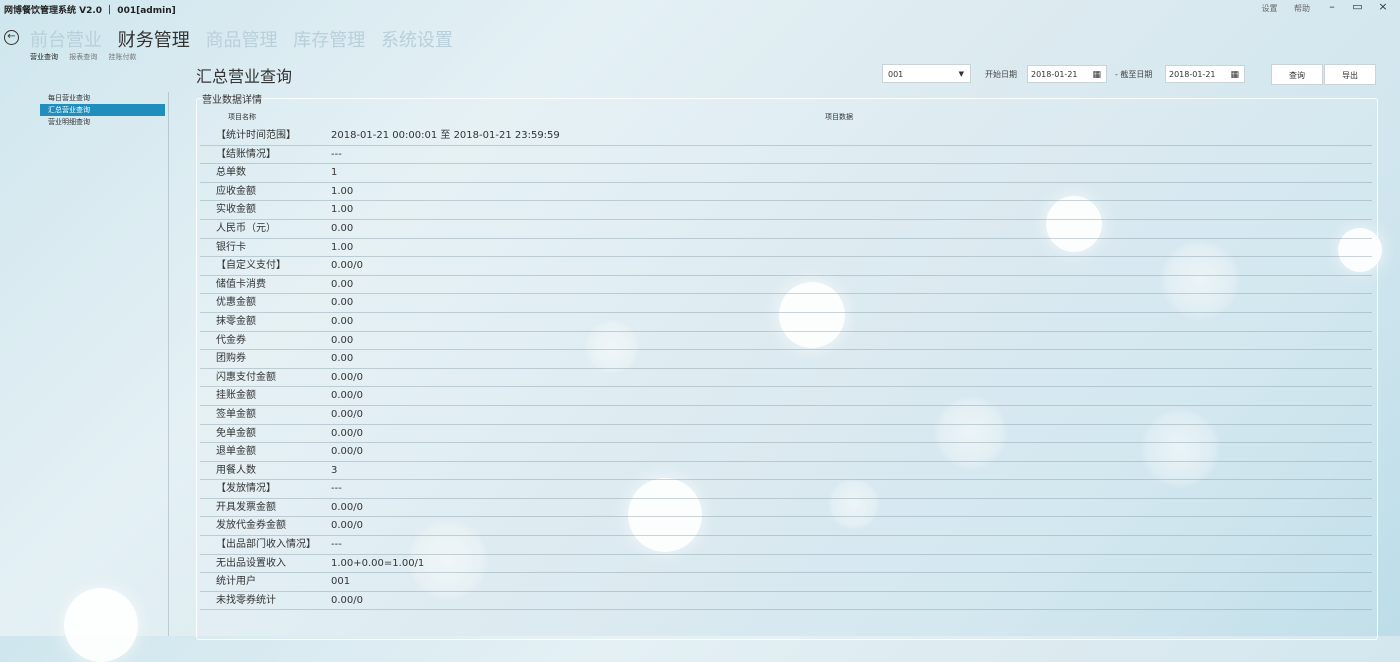 The image size is (1400, 662). I want to click on row-item-name: 抹零金额, so click(236, 321).